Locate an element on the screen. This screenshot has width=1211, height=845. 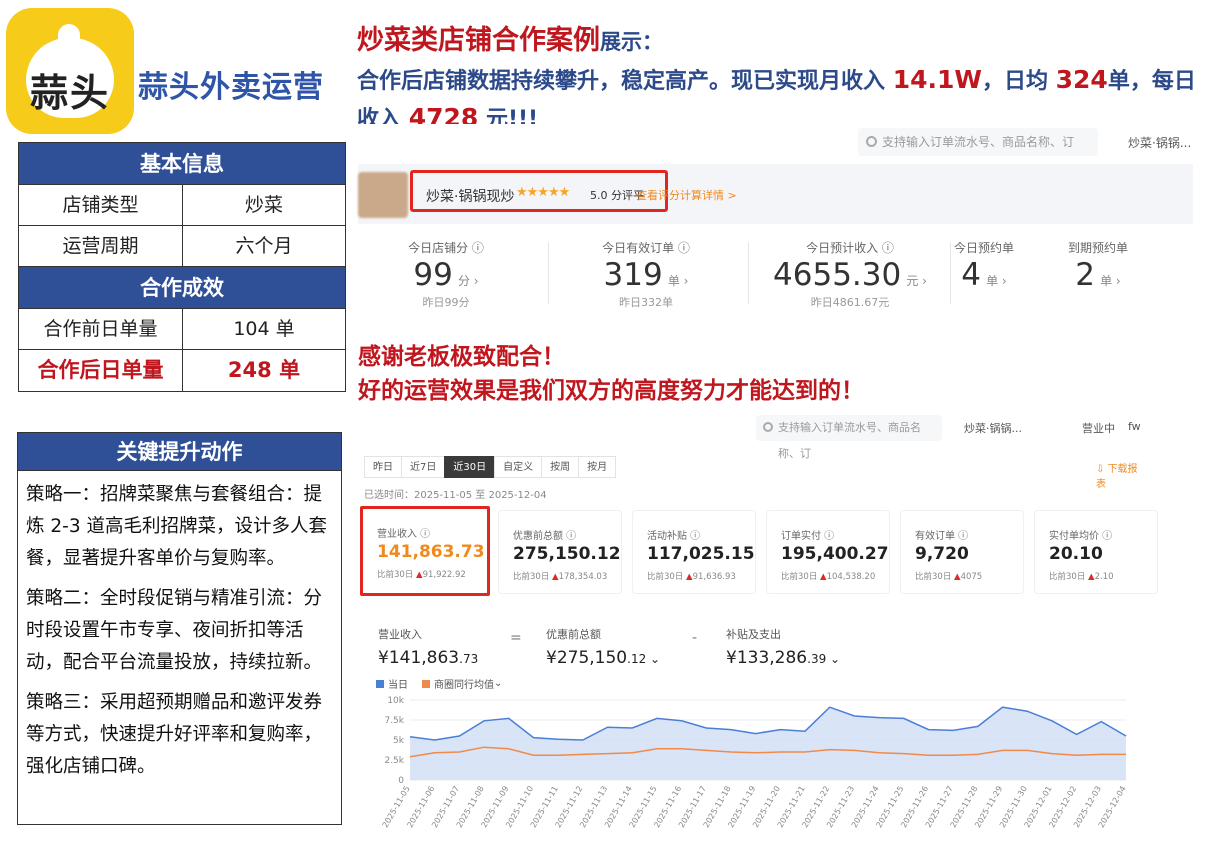
chevron-down-icon: ⌄ is located at coordinates (498, 683).